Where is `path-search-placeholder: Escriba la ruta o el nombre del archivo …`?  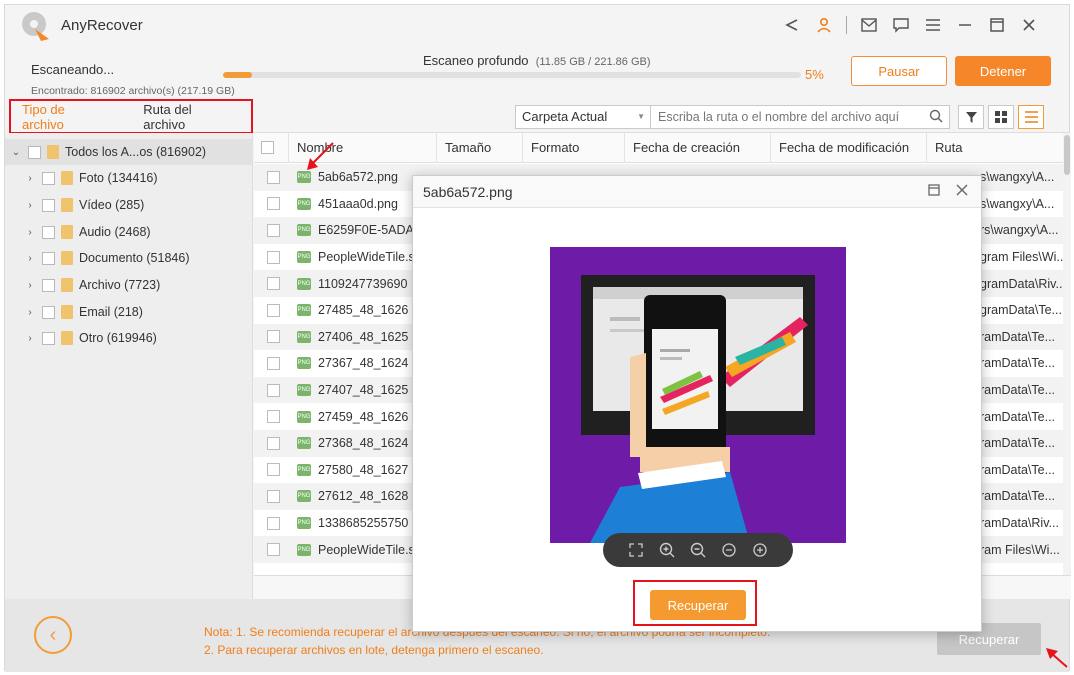
path-search-placeholder: Escriba la ruta o el nombre del archivo … is located at coordinates (779, 117).